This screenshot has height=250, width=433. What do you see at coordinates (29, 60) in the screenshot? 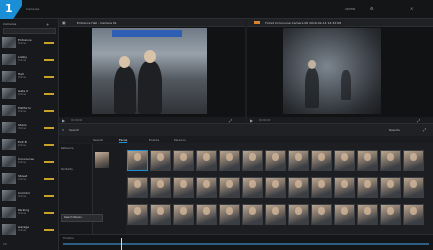
I see `camera-item: Lobby Online` at bounding box center [29, 60].